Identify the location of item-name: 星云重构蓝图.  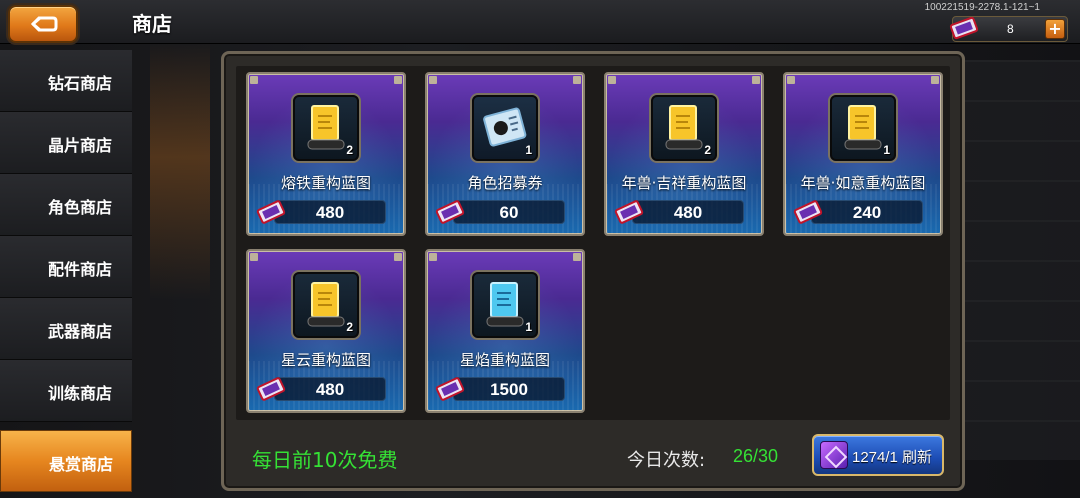
(325, 360).